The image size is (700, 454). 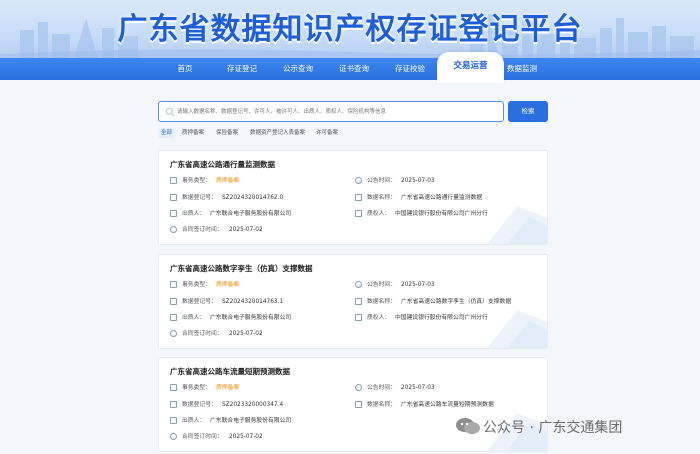 I want to click on filter-asset-registration: 数据资产登记入表备案, so click(x=277, y=133).